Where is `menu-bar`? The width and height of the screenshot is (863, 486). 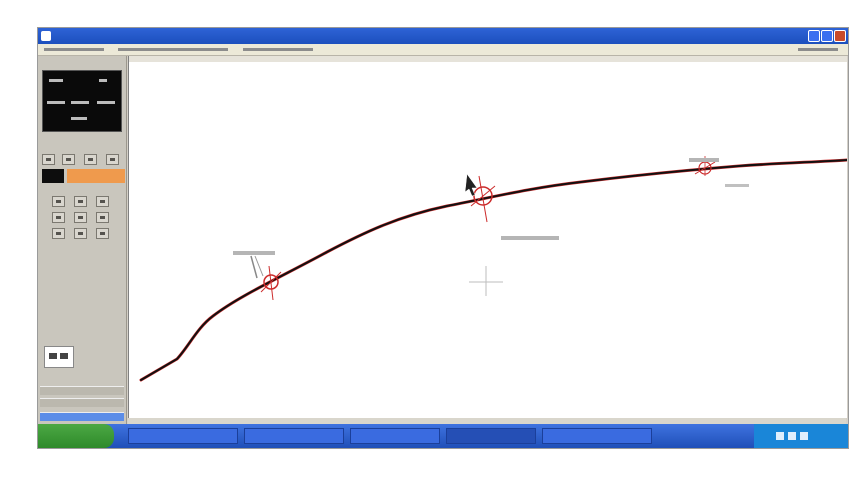
menu-bar is located at coordinates (443, 50).